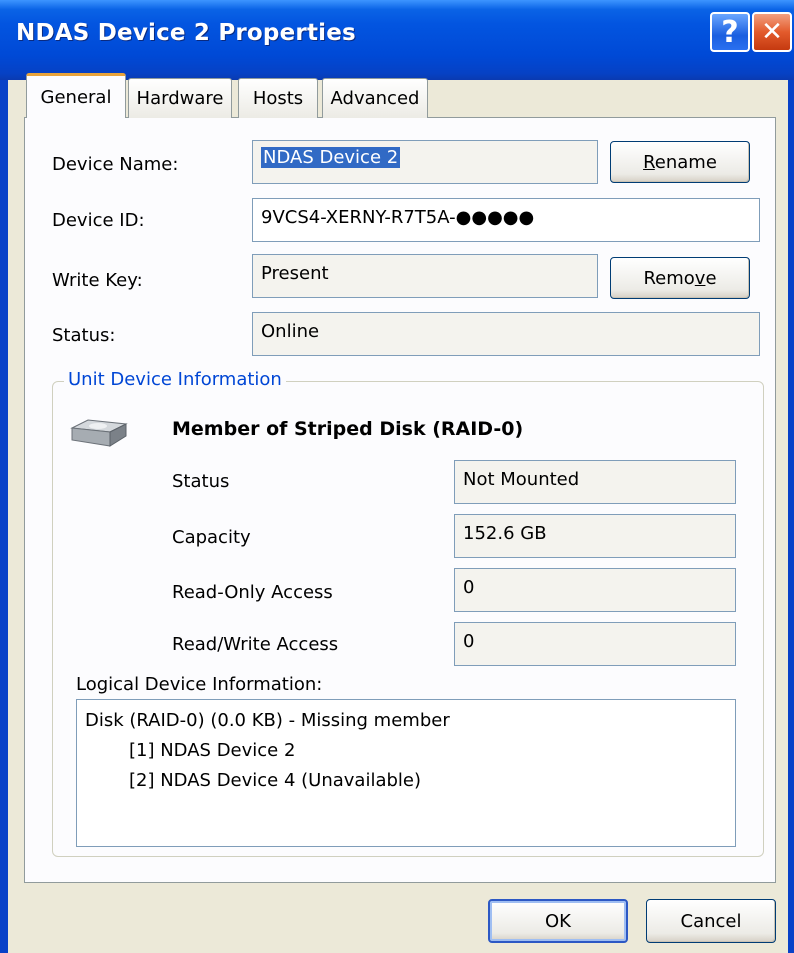 Image resolution: width=794 pixels, height=953 pixels. Describe the element at coordinates (331, 157) in the screenshot. I see `device-name-value: NDAS Device 2` at that location.